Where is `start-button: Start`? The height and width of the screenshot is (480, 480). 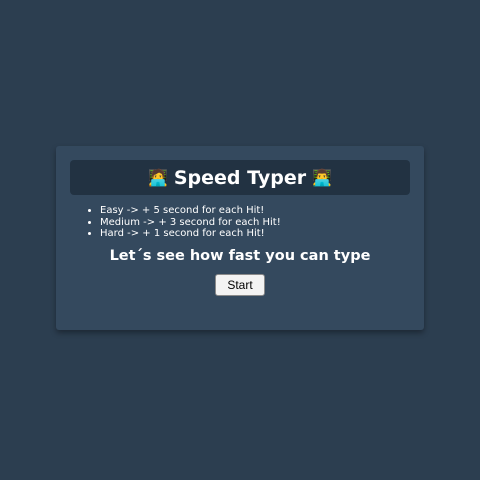
start-button: Start is located at coordinates (240, 285).